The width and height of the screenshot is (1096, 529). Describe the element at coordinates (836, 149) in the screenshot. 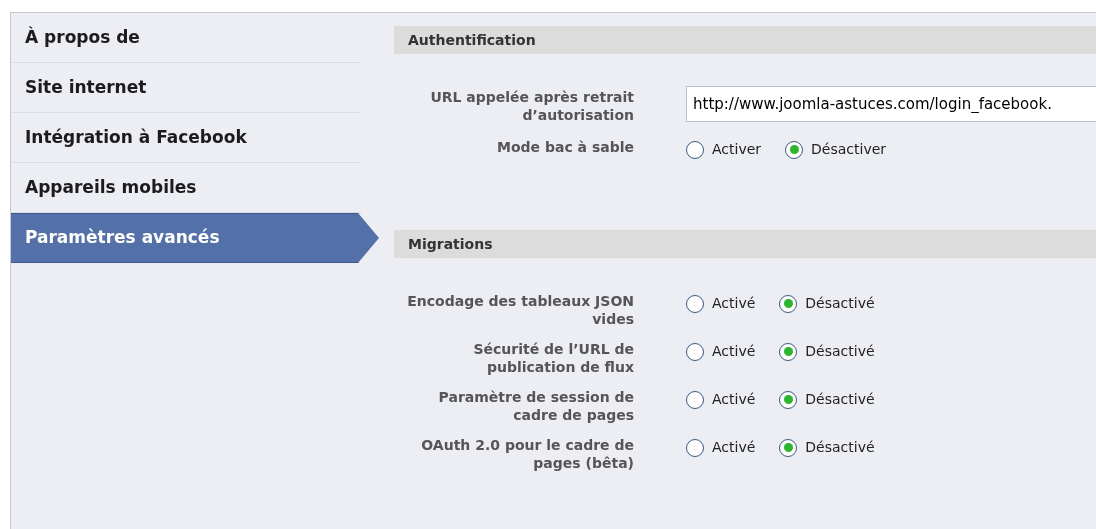

I see `radio-option: Désactiver` at that location.